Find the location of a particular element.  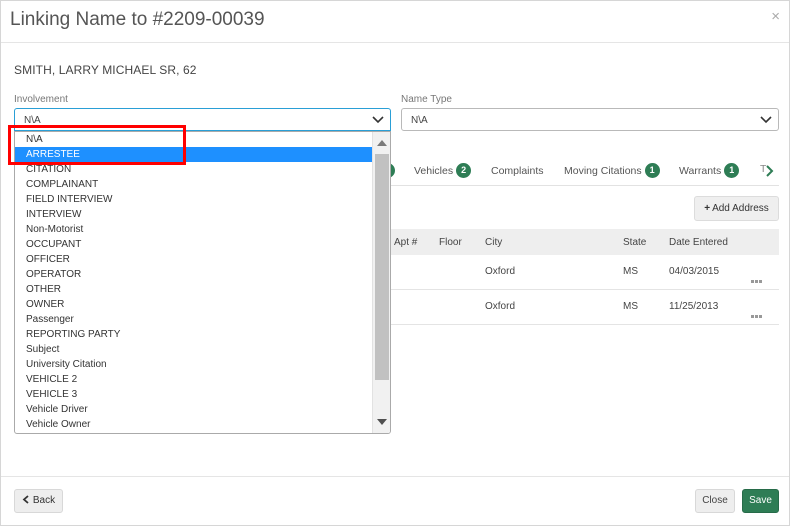

modal-header: Linking Name to #2209-00039 × is located at coordinates (395, 22).